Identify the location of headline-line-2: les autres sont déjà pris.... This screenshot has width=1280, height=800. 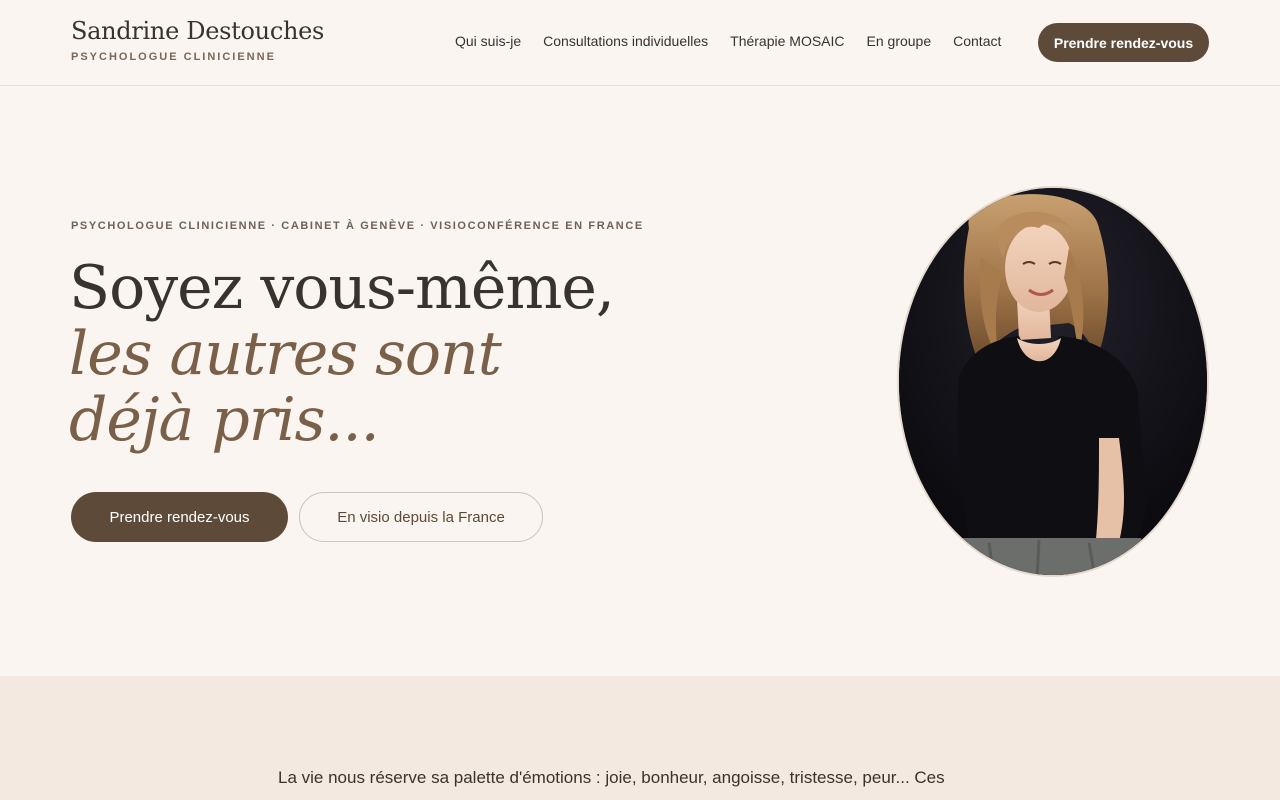
(285, 387).